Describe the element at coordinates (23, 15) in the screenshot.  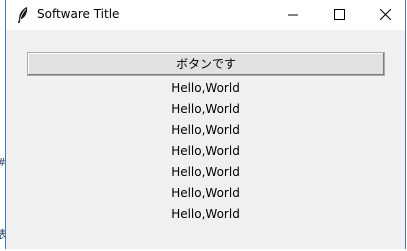
I see `feather-icon` at that location.